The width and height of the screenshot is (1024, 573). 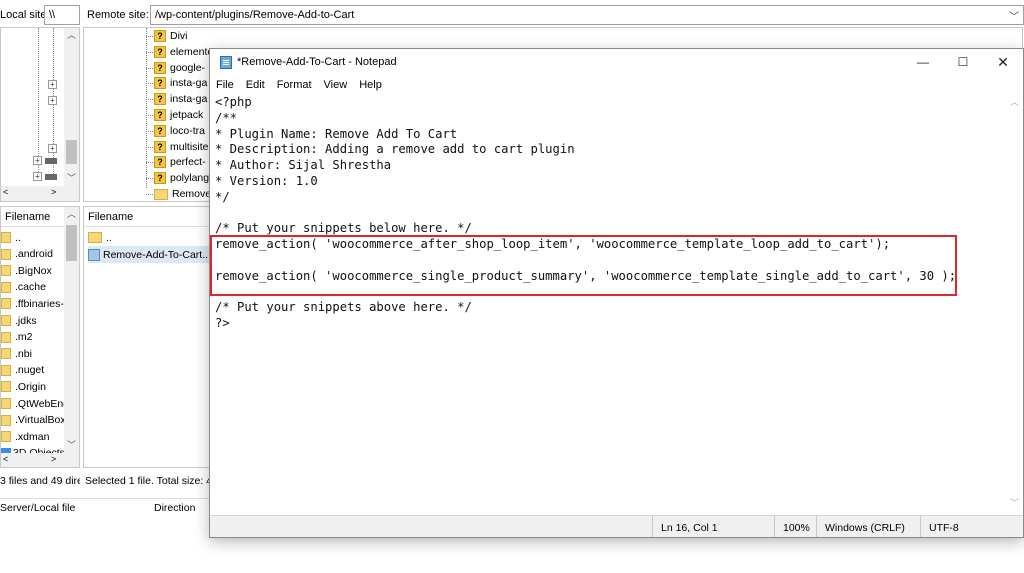 I want to click on list-item: .cache, so click(x=23, y=287).